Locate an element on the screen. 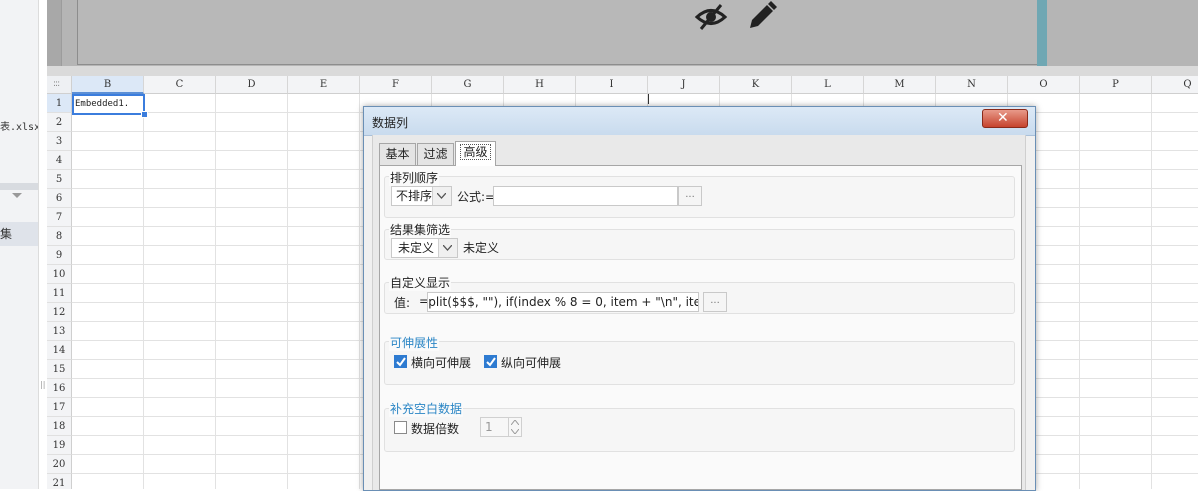 This screenshot has width=1198, height=491. preview-canvas is located at coordinates (557, 32).